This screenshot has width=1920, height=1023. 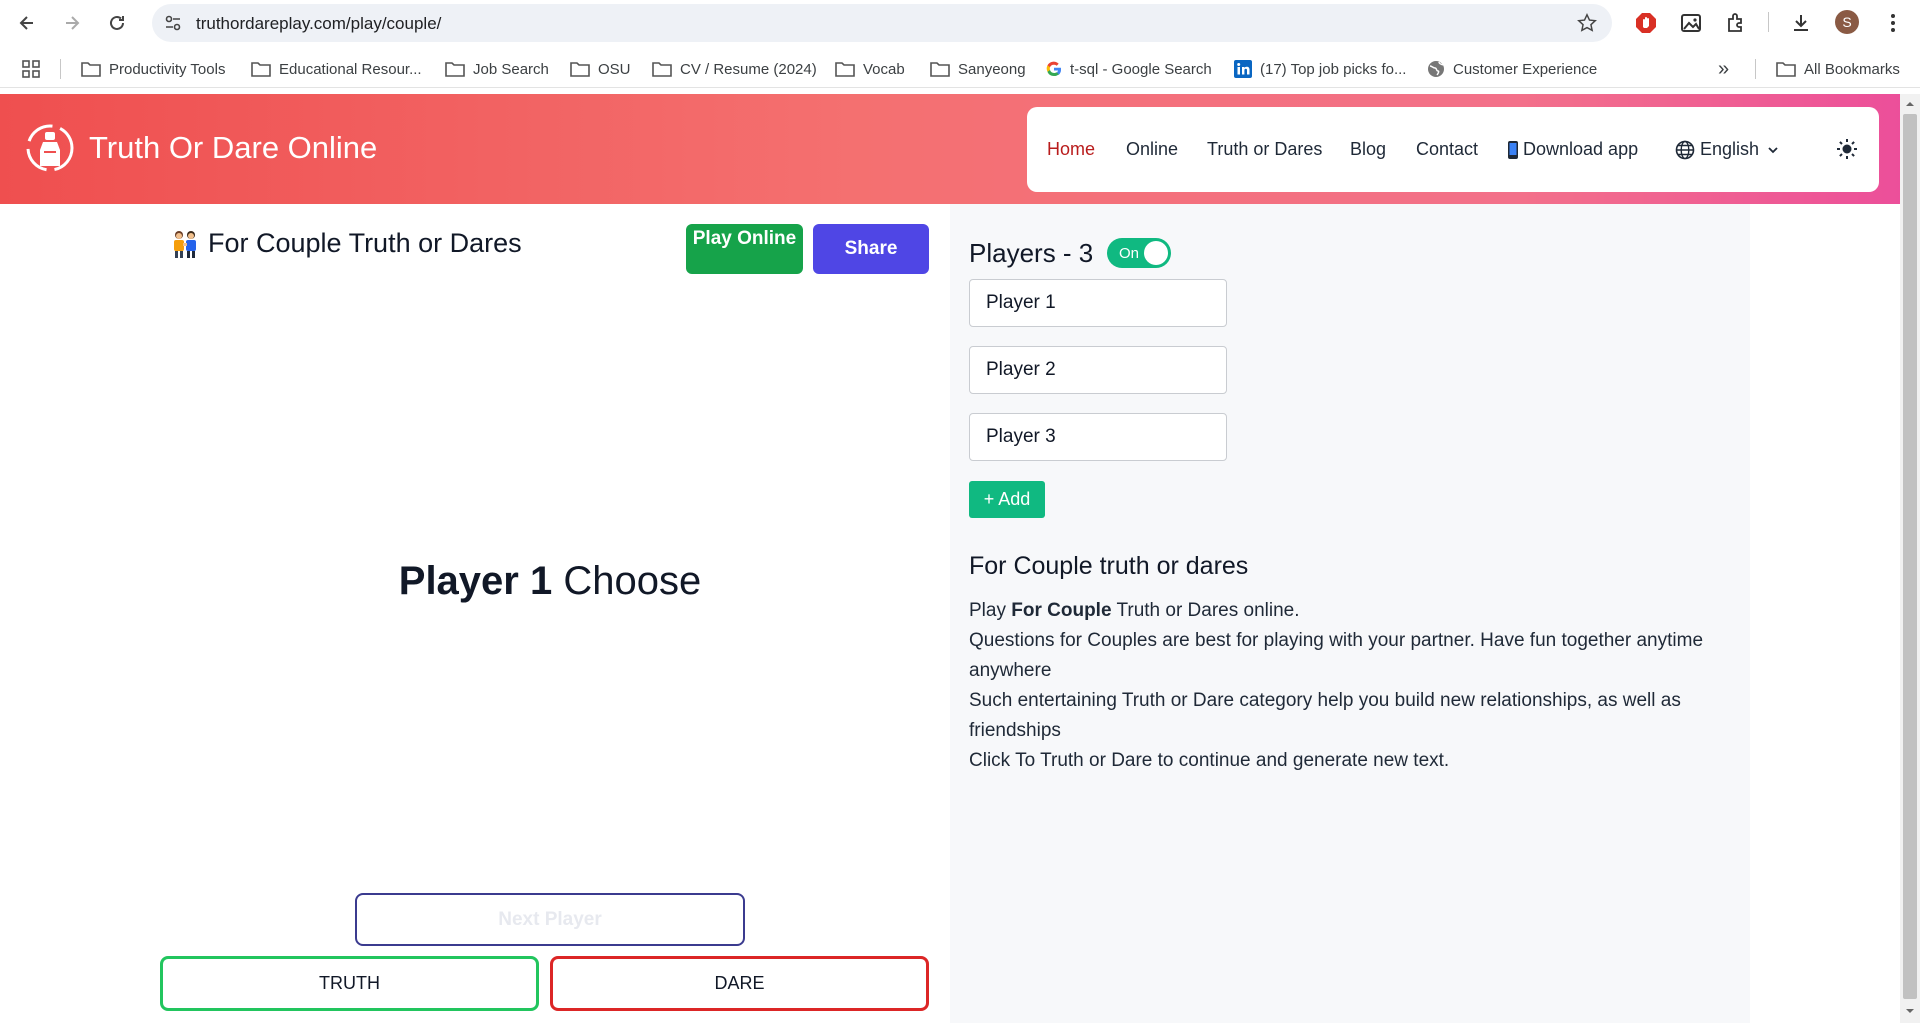 What do you see at coordinates (1141, 69) in the screenshot?
I see `bookmark-label: t-sql - Google Search` at bounding box center [1141, 69].